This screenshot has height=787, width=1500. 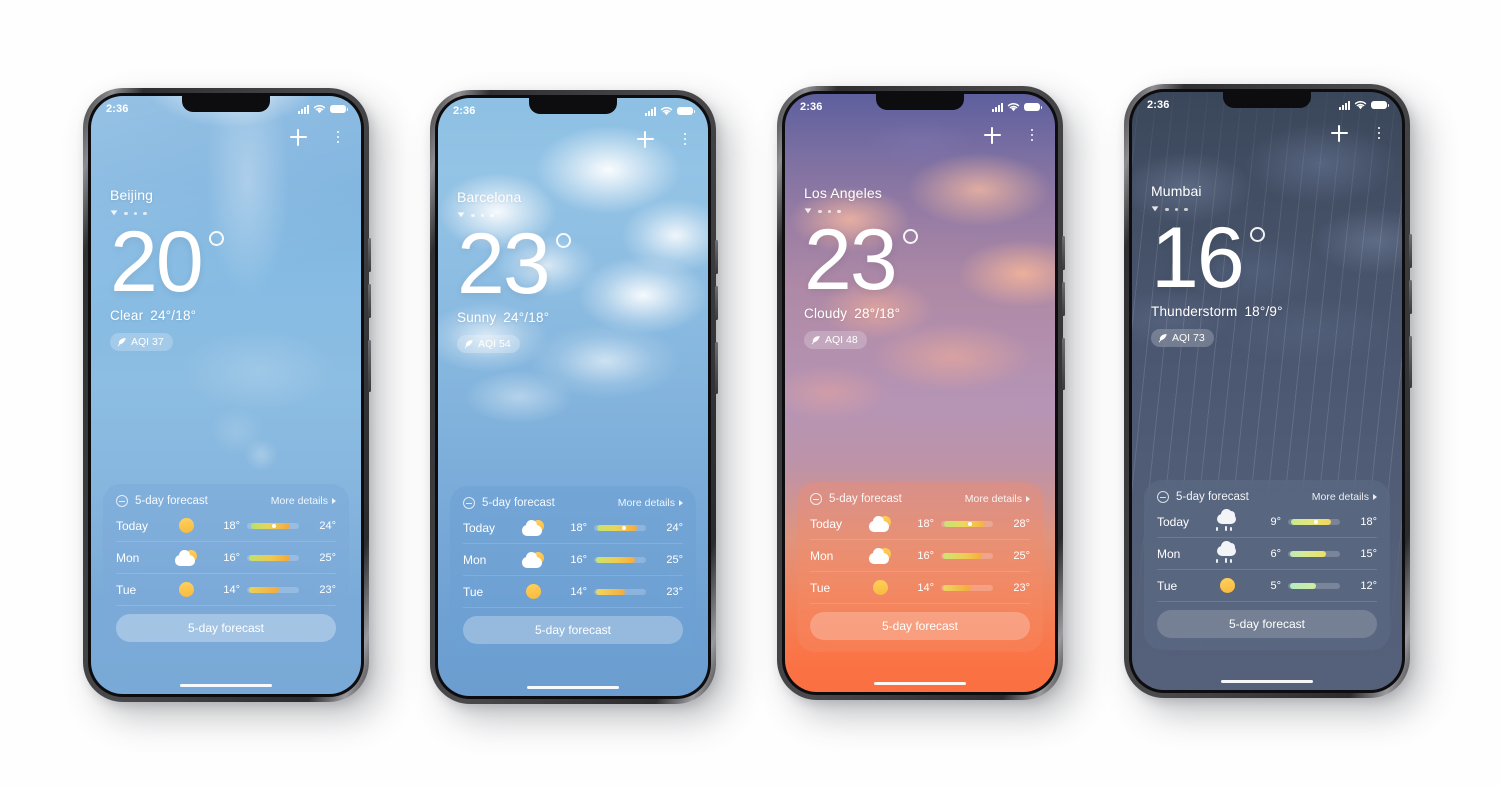 I want to click on forecast-row: Tue 5° 12°, so click(x=1267, y=586).